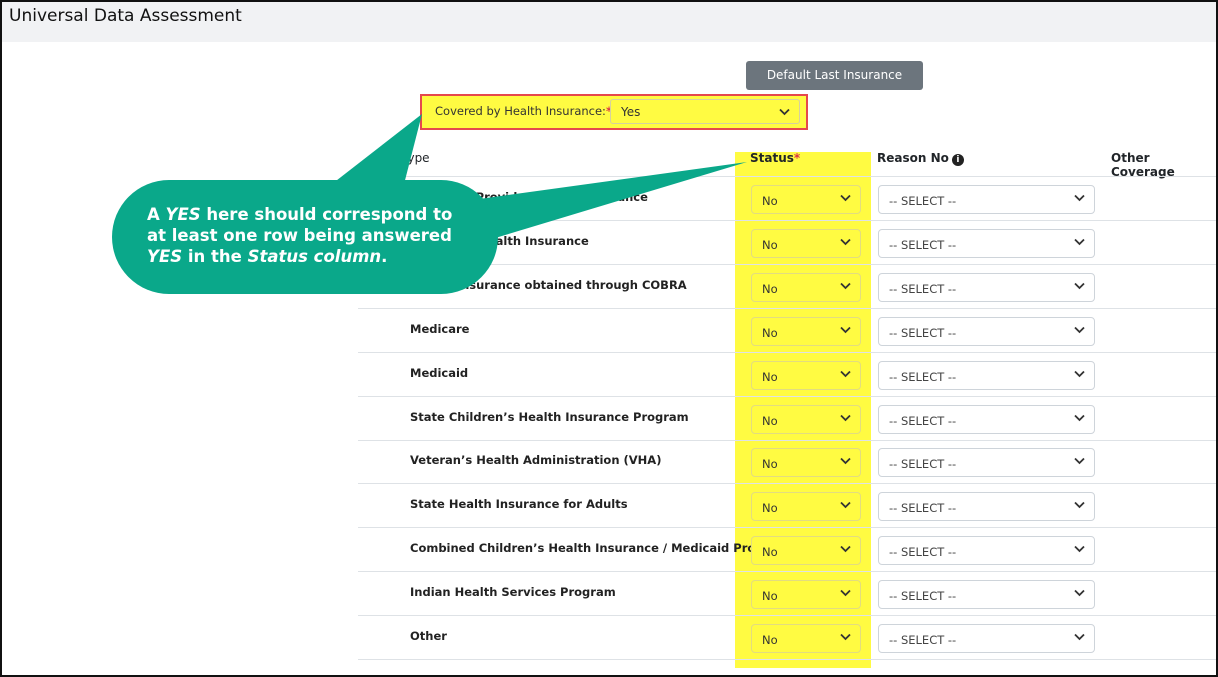  I want to click on callout-bubble, so click(429, 204).